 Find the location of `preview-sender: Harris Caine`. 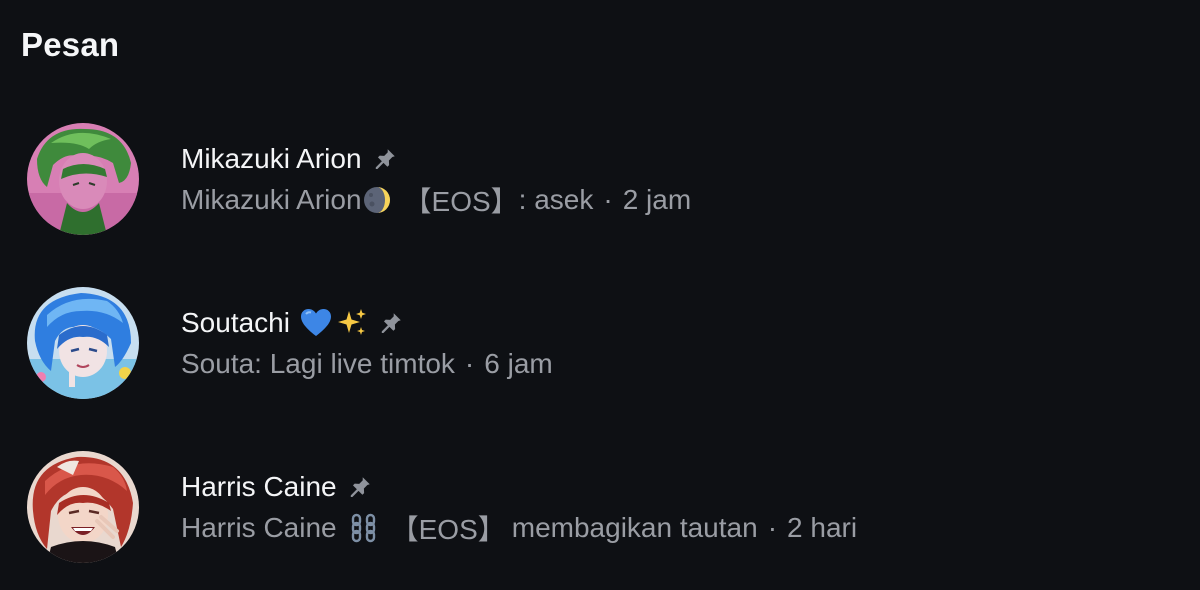

preview-sender: Harris Caine is located at coordinates (259, 527).